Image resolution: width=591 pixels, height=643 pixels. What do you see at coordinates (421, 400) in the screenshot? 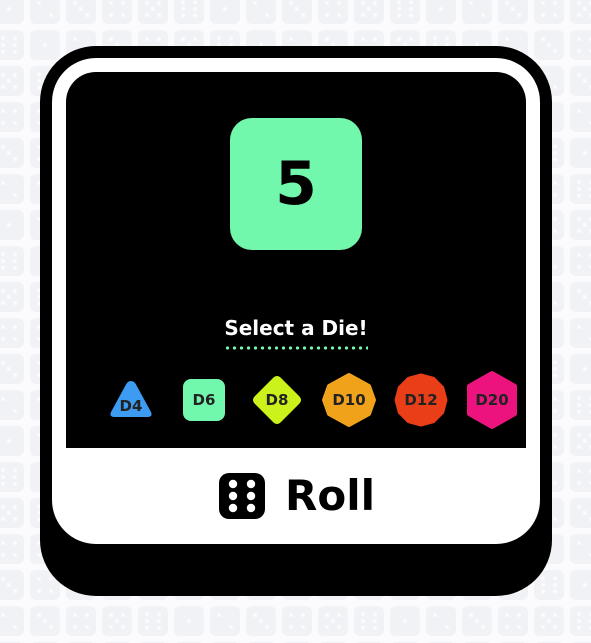
I see `die-d12-button: D12` at bounding box center [421, 400].